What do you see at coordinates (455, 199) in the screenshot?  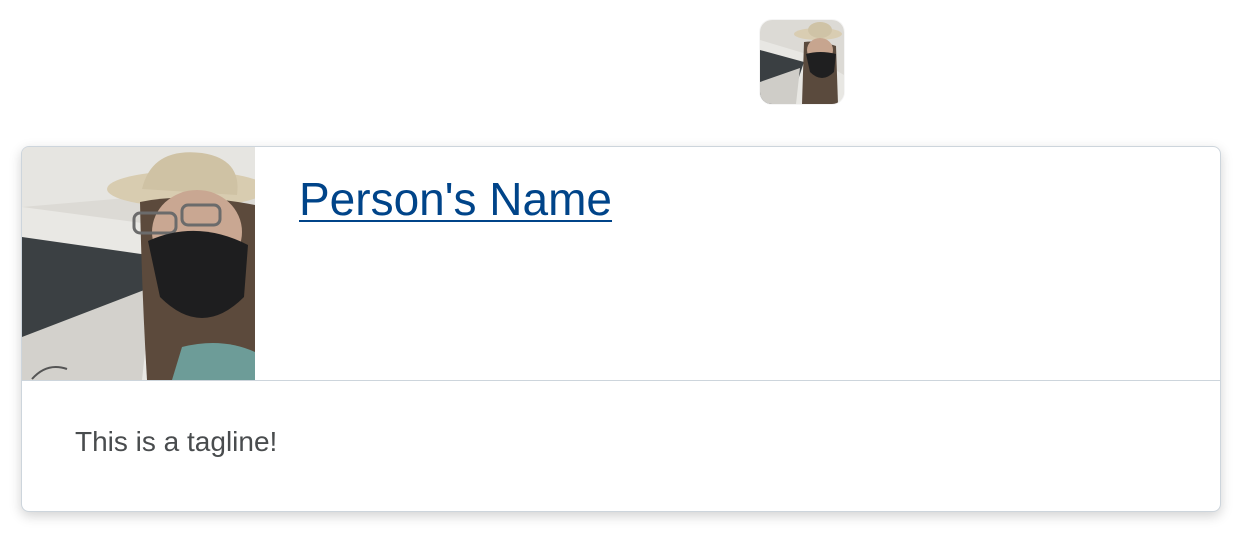 I see `profile-name-link: Person's Name` at bounding box center [455, 199].